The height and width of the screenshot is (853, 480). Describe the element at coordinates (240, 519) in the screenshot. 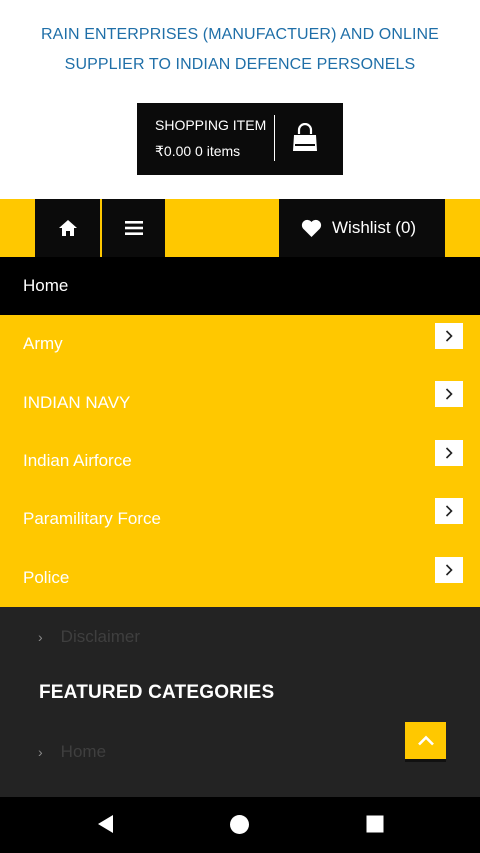

I see `menu-item-paramilitary-force: Paramilitary Force` at that location.